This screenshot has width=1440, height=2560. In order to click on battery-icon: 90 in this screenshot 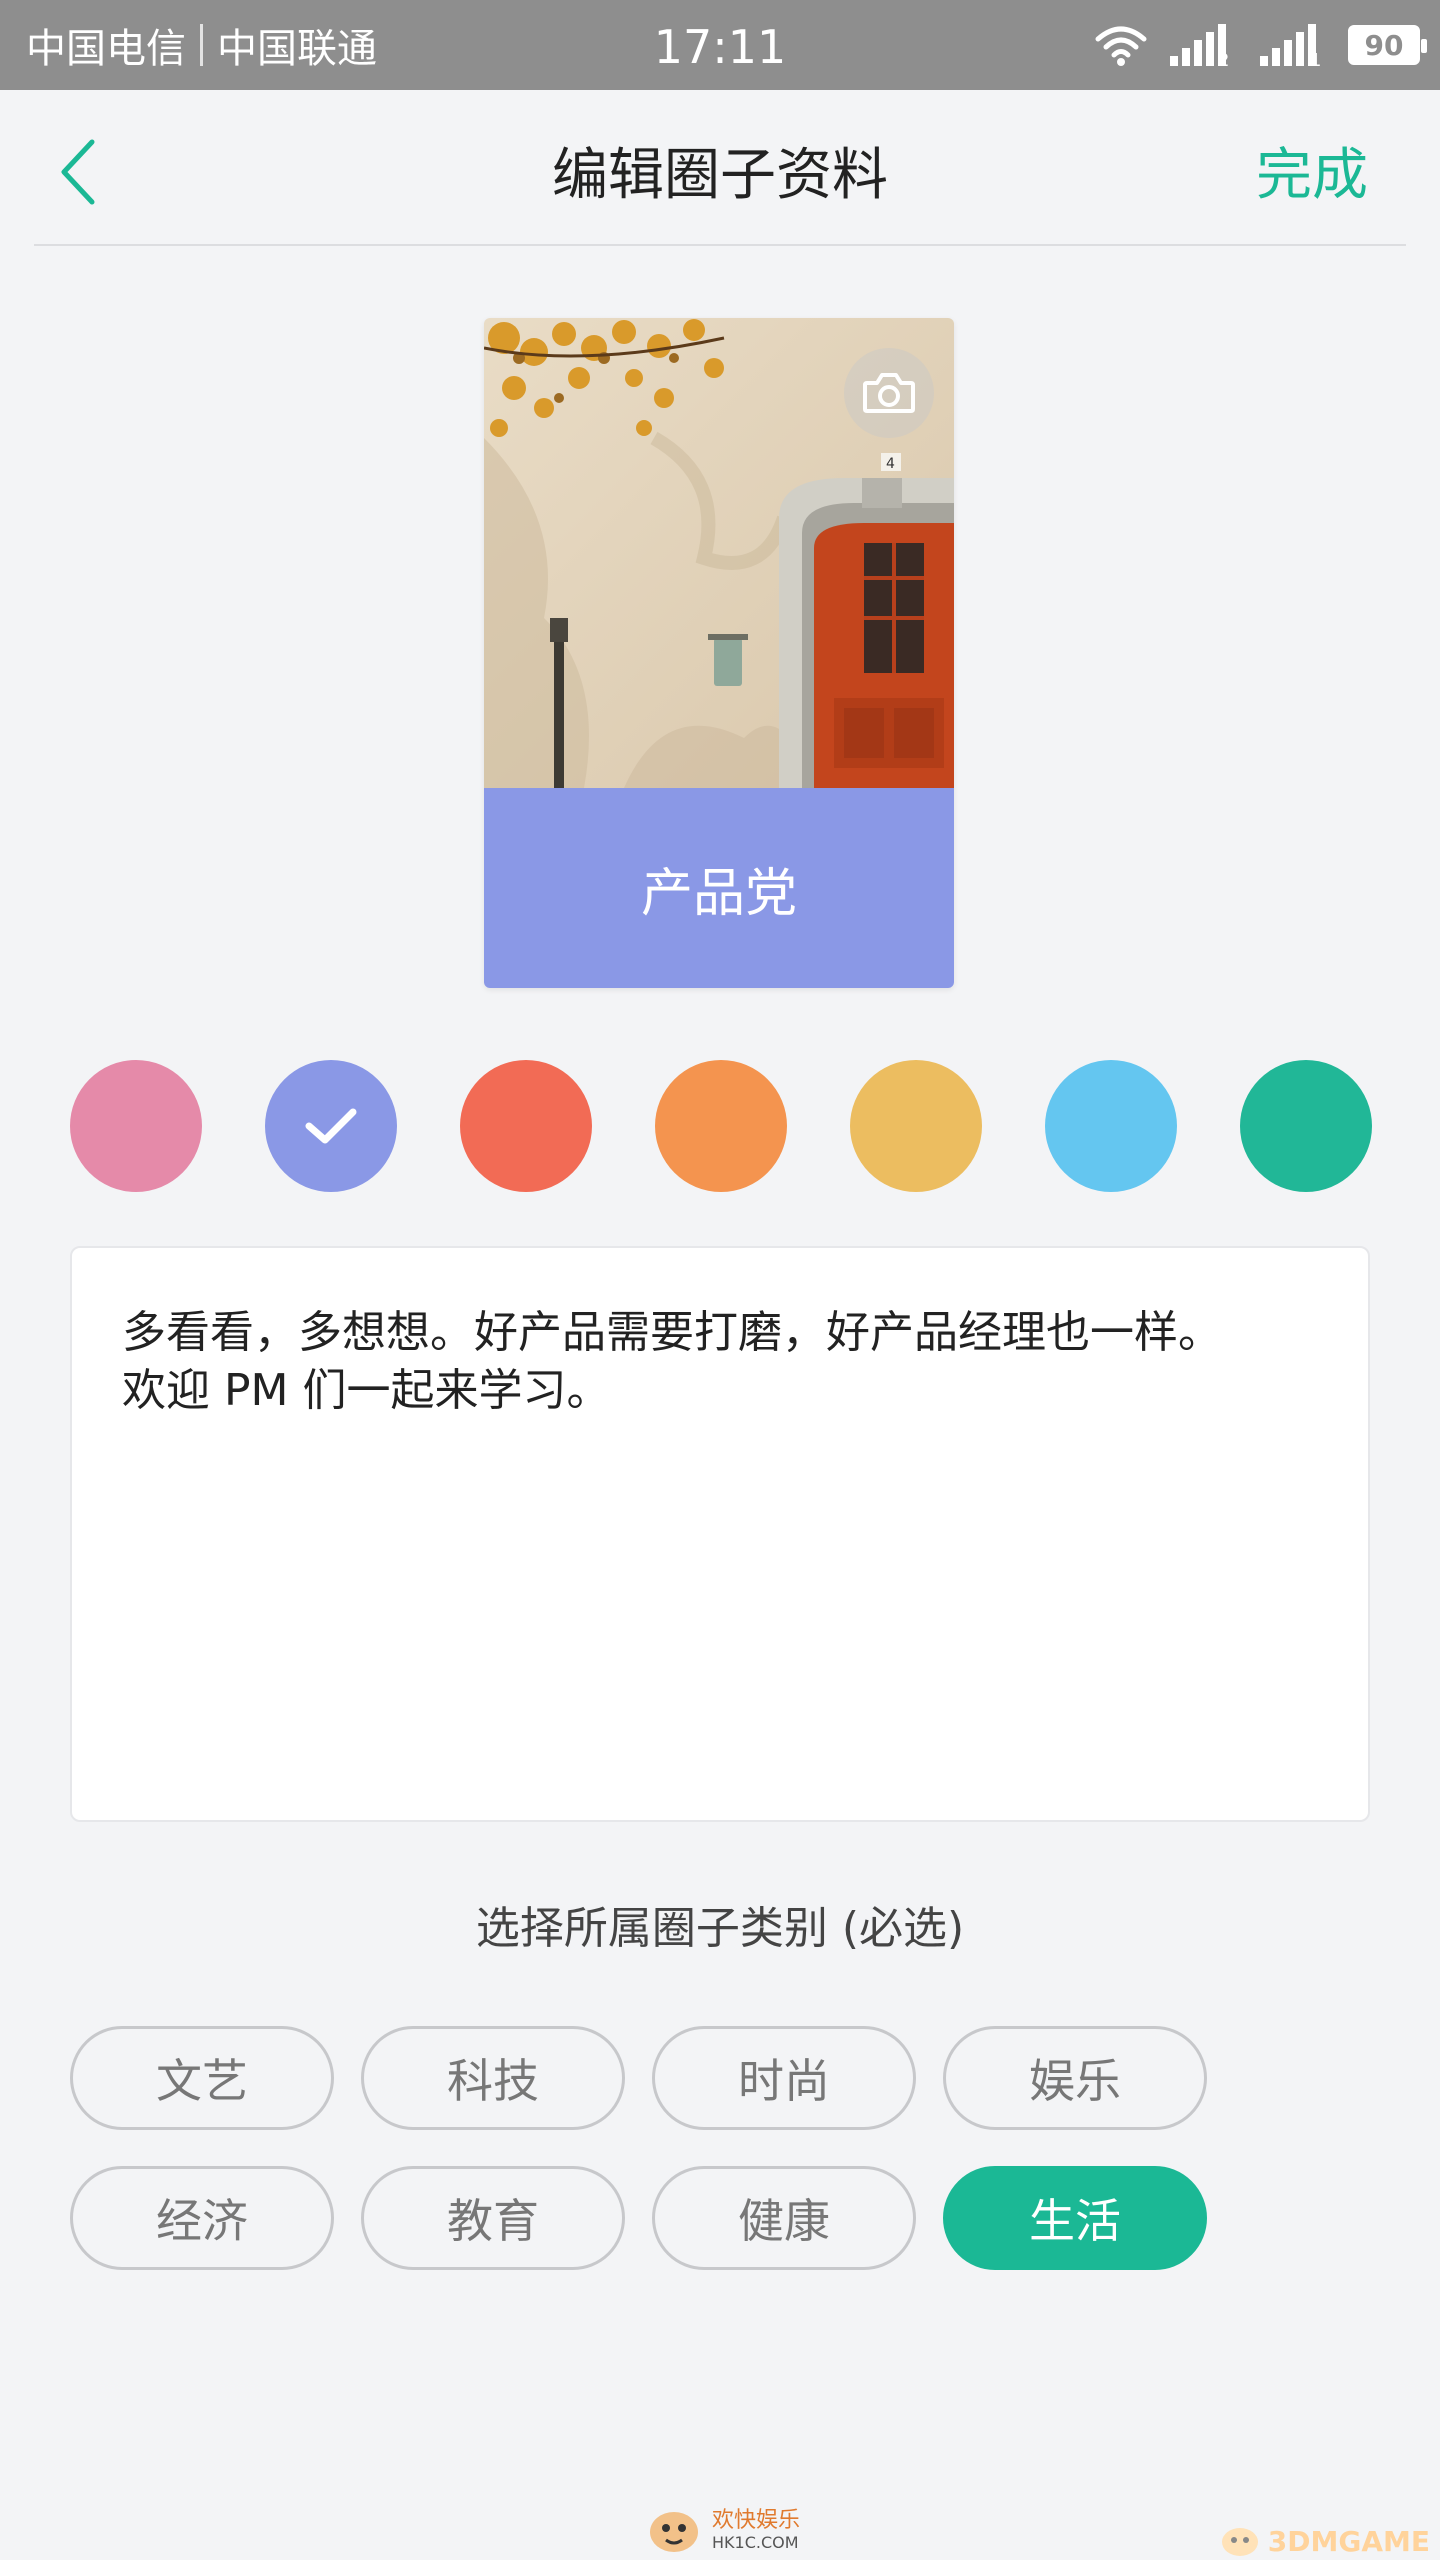, I will do `click(1387, 45)`.